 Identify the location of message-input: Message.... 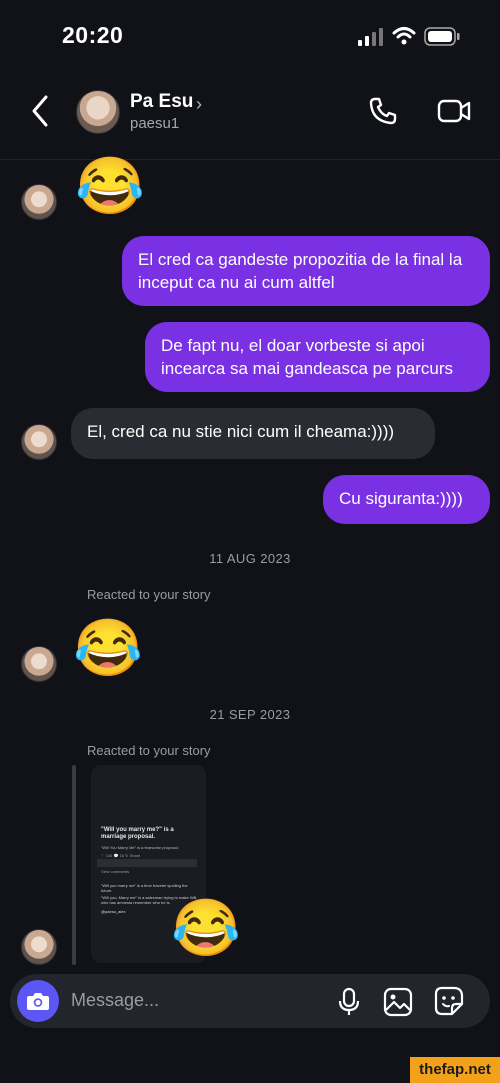
(115, 1000).